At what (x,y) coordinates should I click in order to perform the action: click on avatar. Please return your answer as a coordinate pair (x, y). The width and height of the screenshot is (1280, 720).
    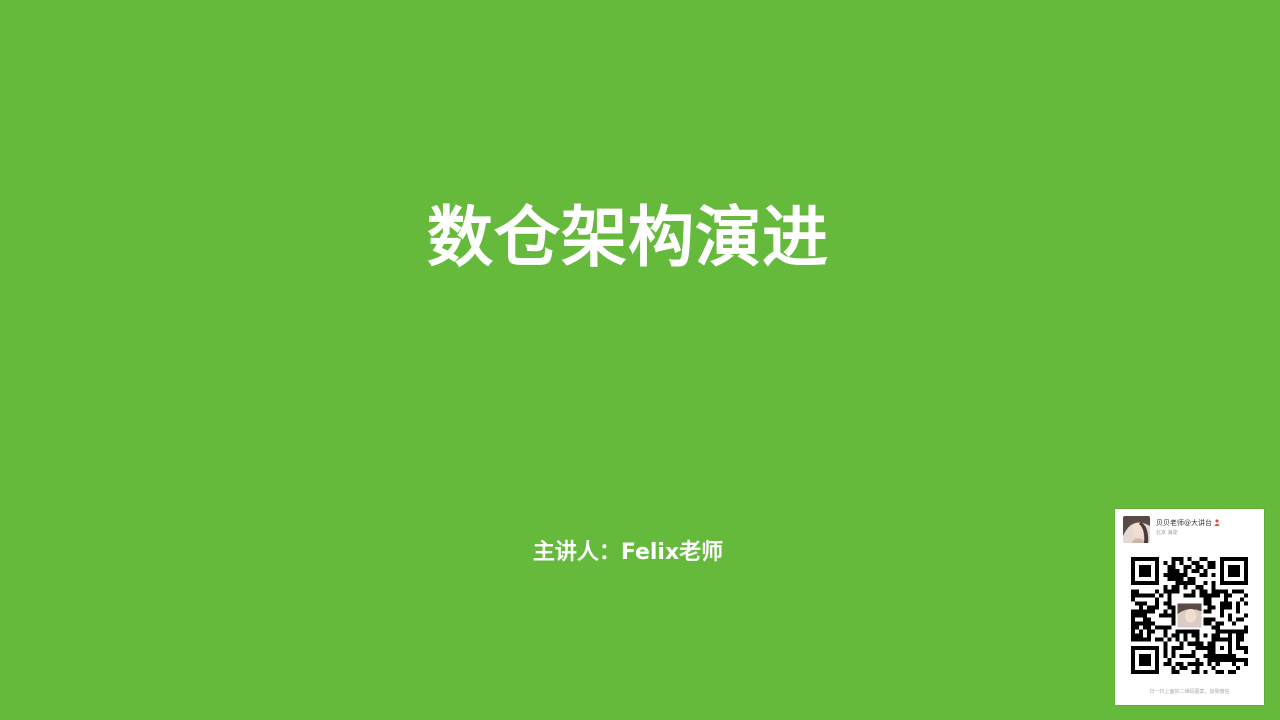
    Looking at the image, I should click on (1136, 529).